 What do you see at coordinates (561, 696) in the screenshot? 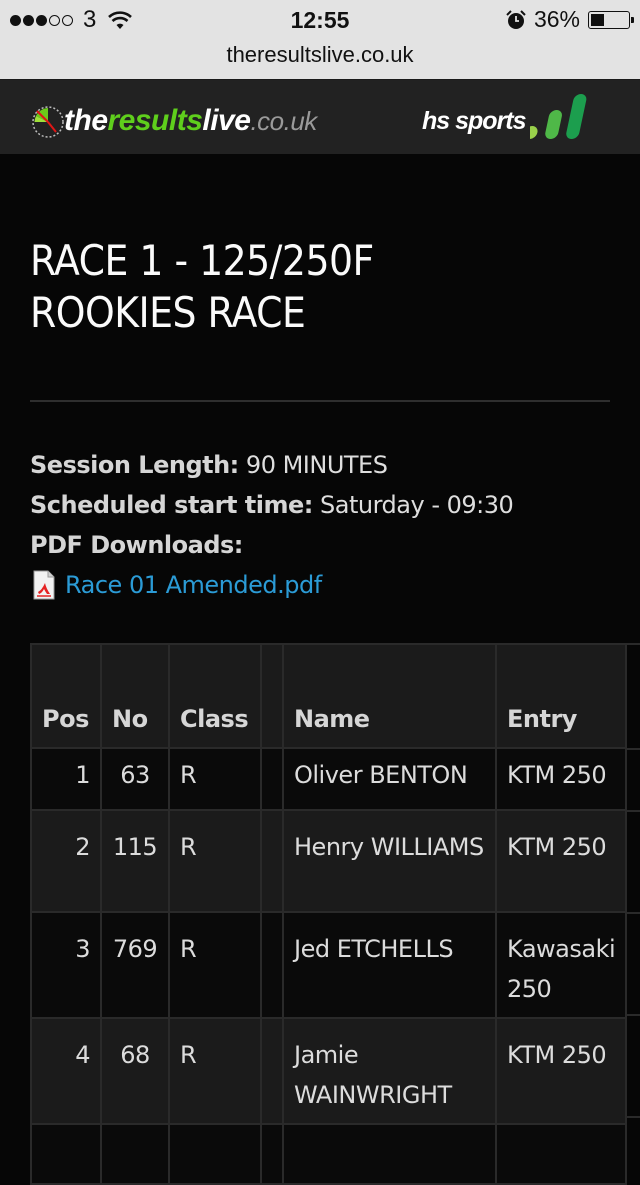
I see `header-entry: Entry` at bounding box center [561, 696].